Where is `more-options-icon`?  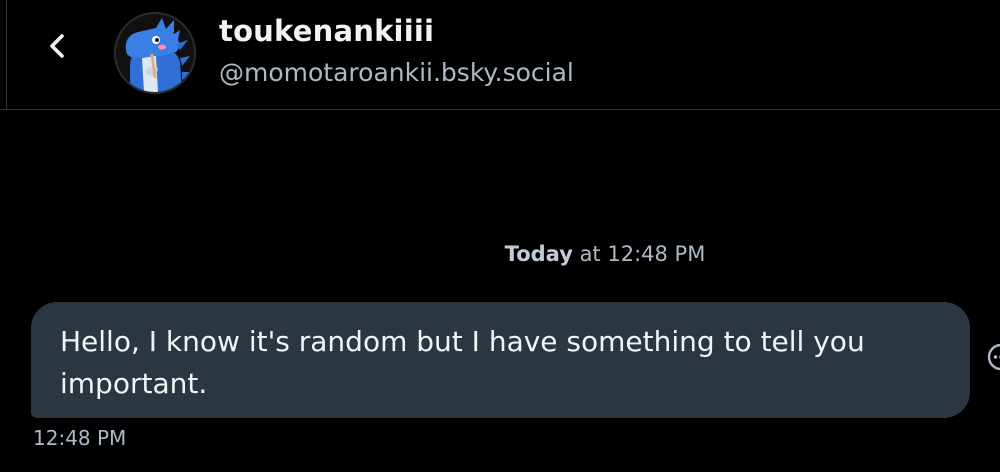 more-options-icon is located at coordinates (993, 359).